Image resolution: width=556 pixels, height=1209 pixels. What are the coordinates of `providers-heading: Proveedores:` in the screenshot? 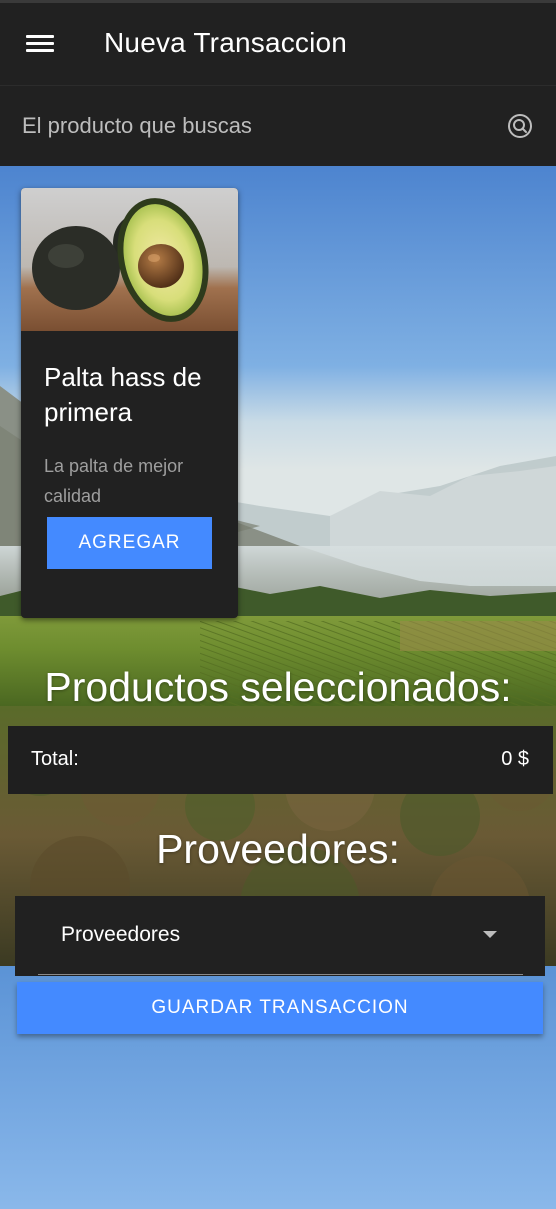 It's located at (278, 849).